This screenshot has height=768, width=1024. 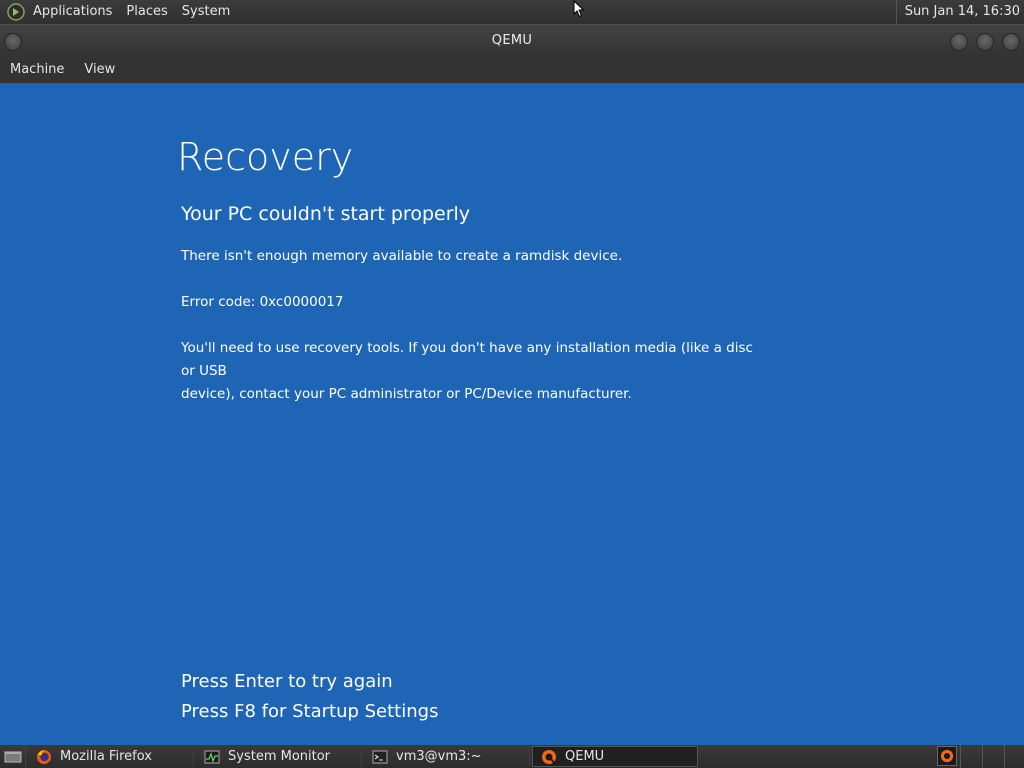 What do you see at coordinates (106, 756) in the screenshot?
I see `taskbar-item-label: Mozilla Firefox` at bounding box center [106, 756].